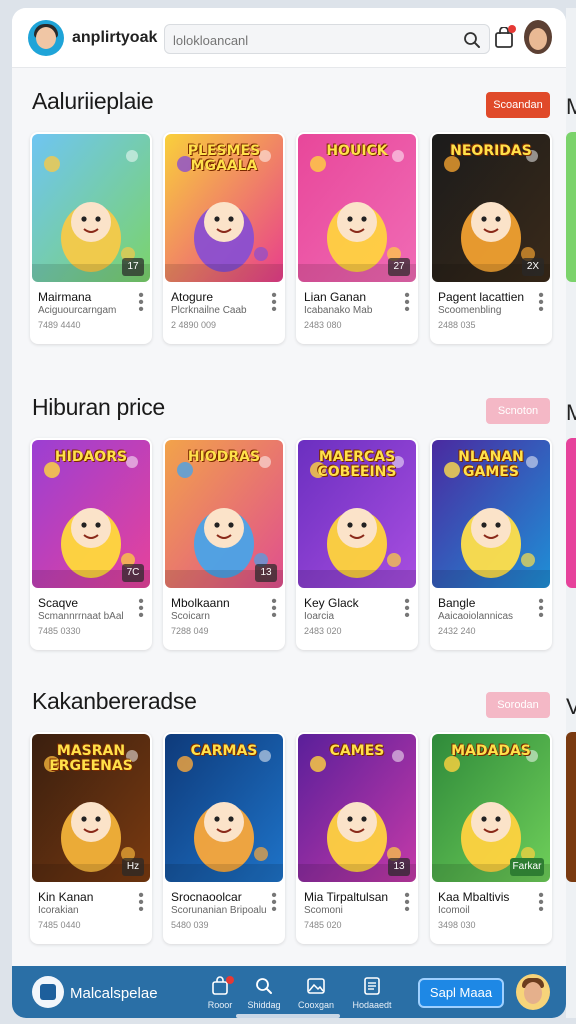 This screenshot has width=576, height=1024. Describe the element at coordinates (454, 910) in the screenshot. I see `game-subtitle: Icomoil` at that location.